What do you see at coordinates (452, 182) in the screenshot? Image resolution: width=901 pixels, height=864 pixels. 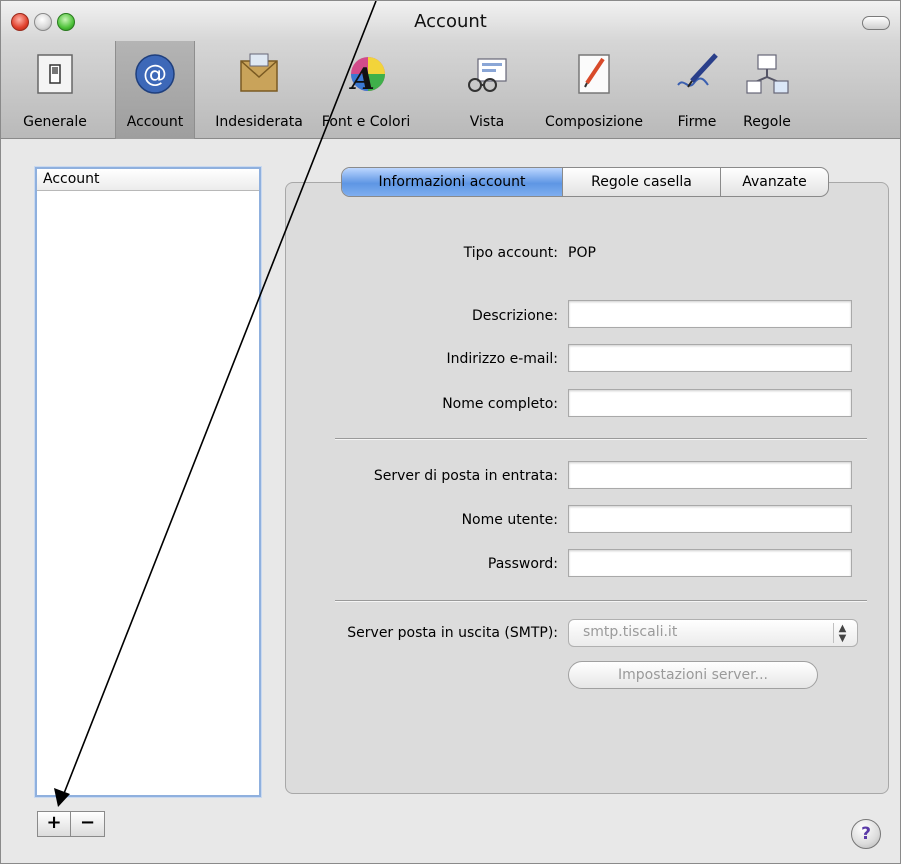 I see `tab-informazioni-account: Informazioni account` at bounding box center [452, 182].